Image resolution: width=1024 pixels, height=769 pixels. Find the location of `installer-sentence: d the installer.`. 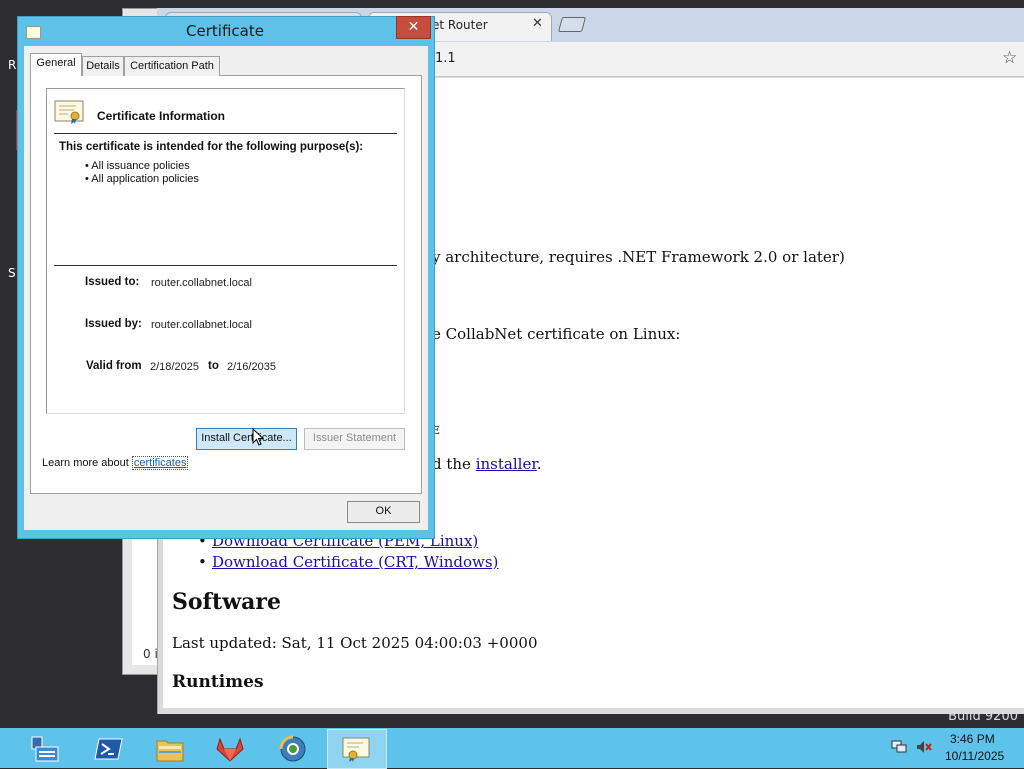

installer-sentence: d the installer. is located at coordinates (487, 464).